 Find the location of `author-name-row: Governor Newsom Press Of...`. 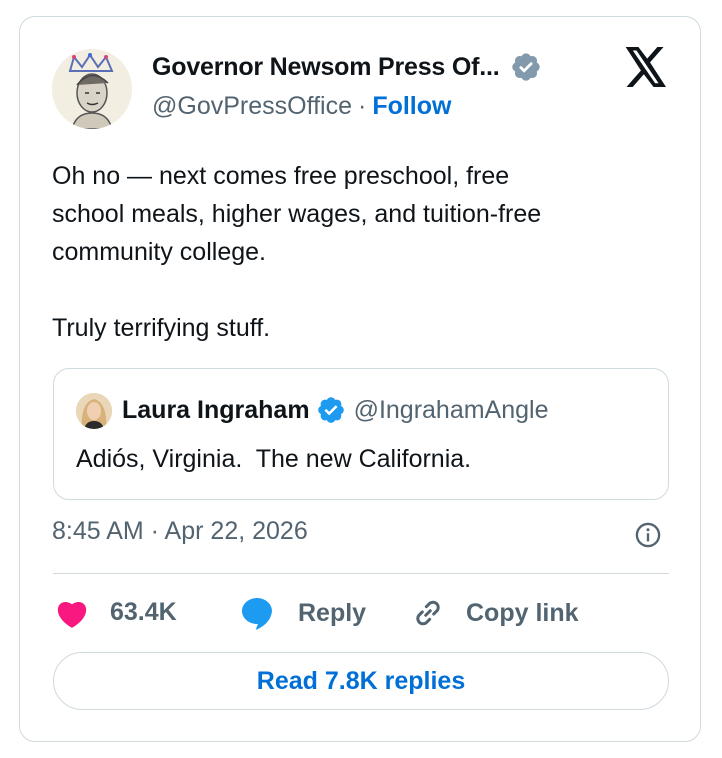

author-name-row: Governor Newsom Press Of... is located at coordinates (347, 67).